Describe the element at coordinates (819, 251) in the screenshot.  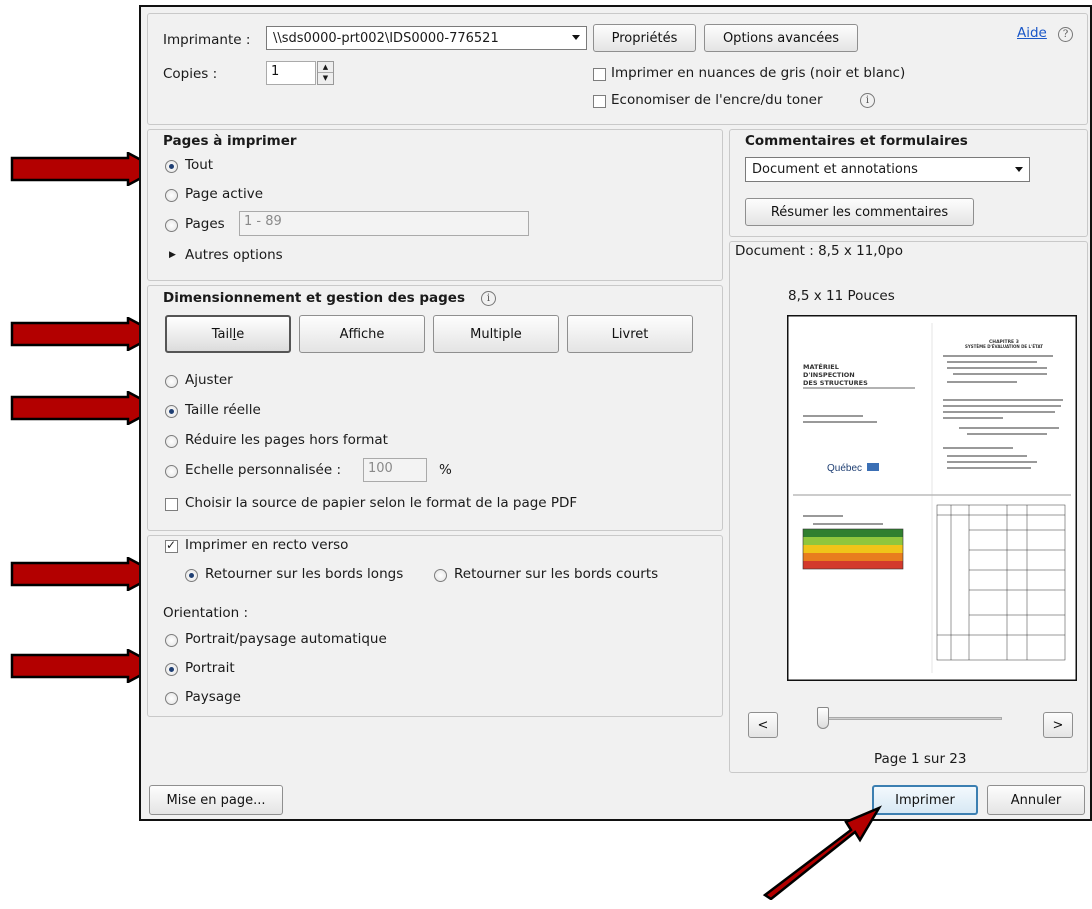
I see `document-size-label: Document : 8,5 x 11,0po` at that location.